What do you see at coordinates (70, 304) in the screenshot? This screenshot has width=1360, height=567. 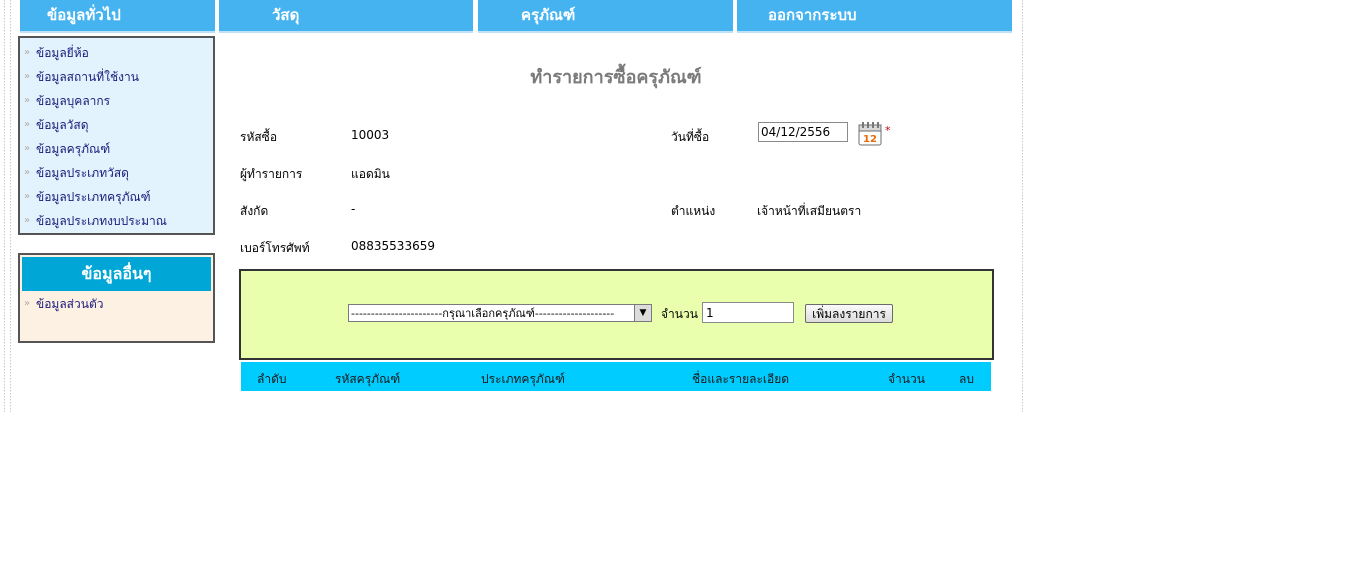 I see `sidebar-item-label: ข้อมูลส่วนตัว` at bounding box center [70, 304].